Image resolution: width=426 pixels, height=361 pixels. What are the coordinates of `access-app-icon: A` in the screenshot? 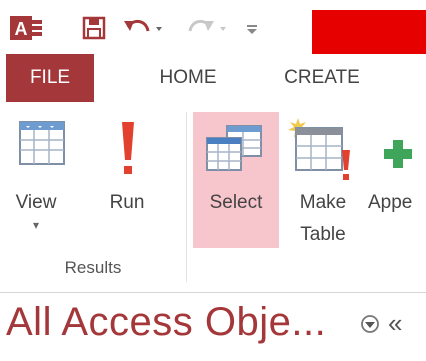 It's located at (27, 28).